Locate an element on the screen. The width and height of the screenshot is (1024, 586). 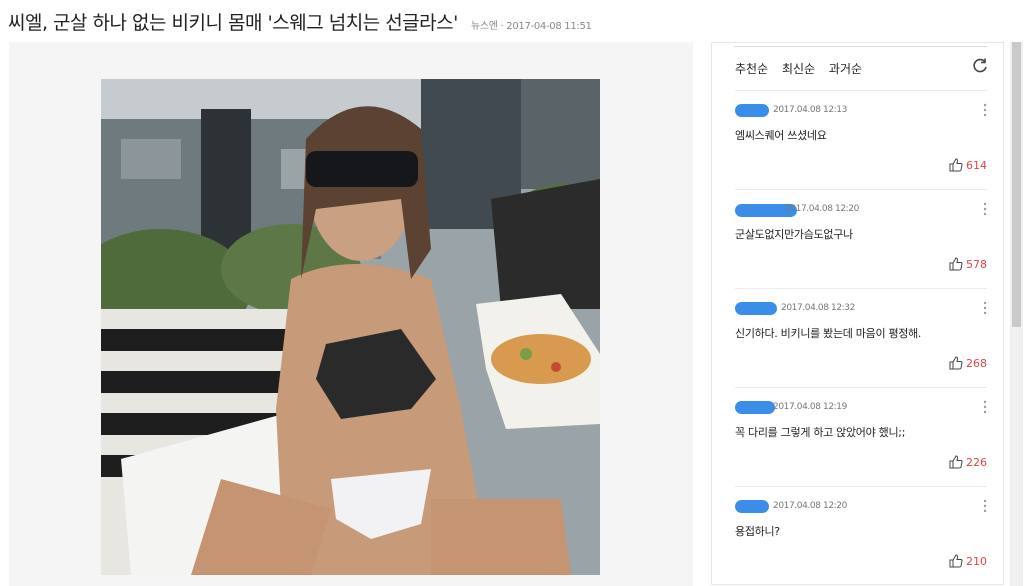
tab-oldest: 과거순 is located at coordinates (845, 69).